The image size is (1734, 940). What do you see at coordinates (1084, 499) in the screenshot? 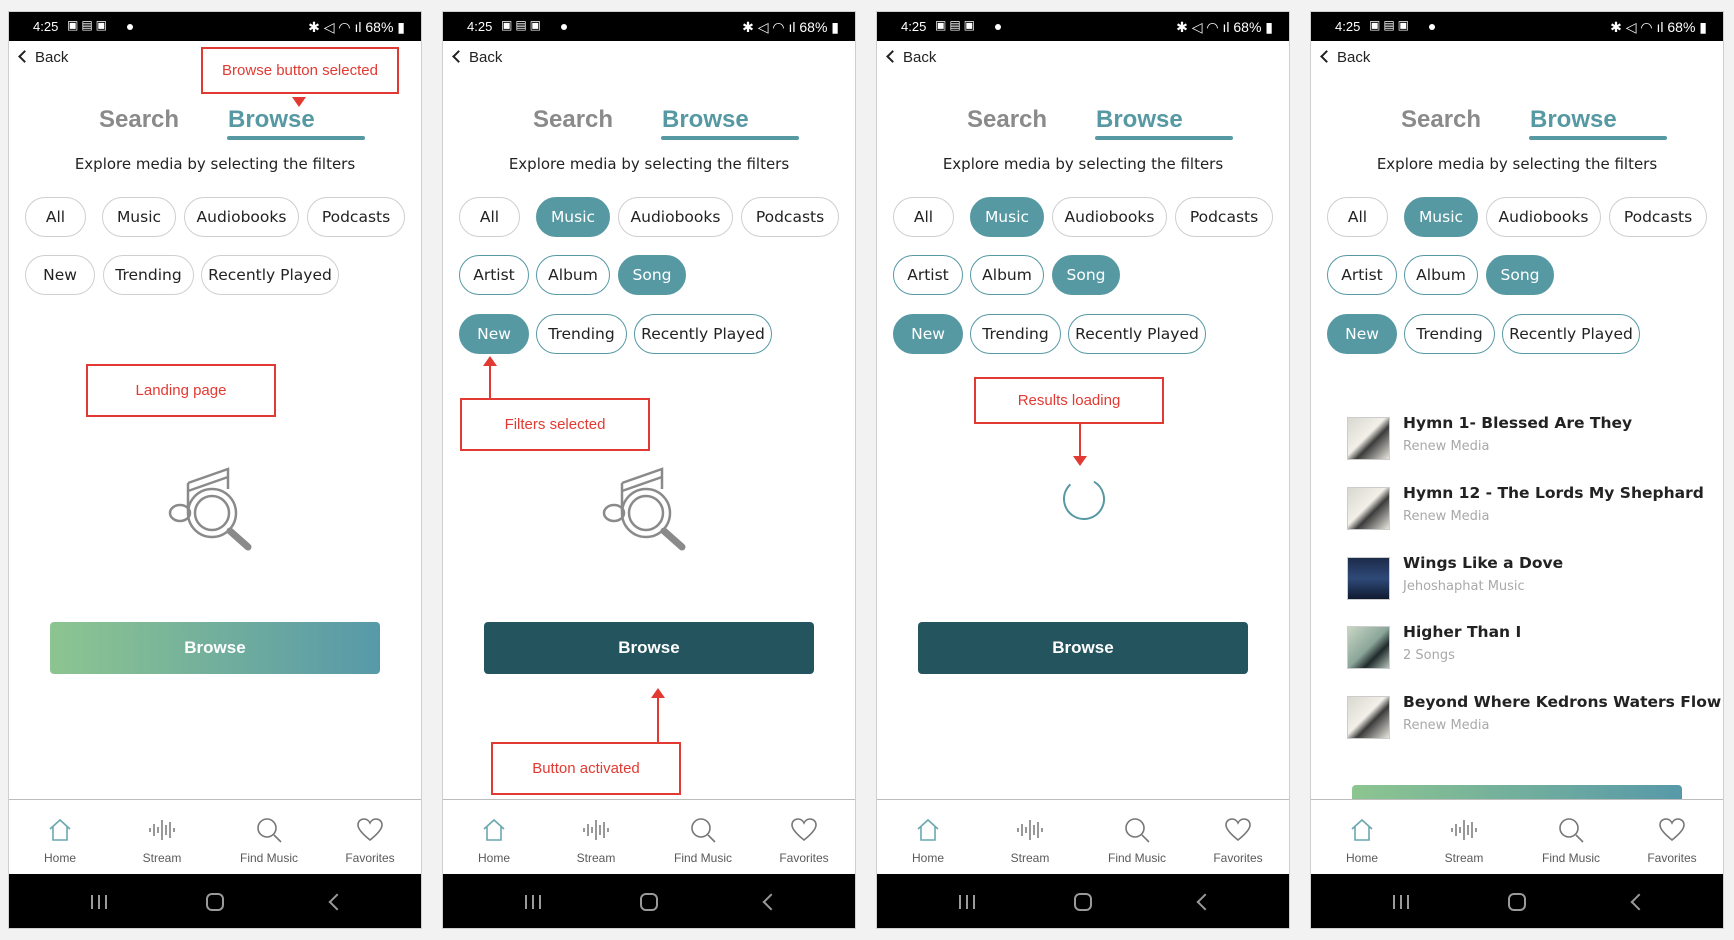
I see `loading-spinner` at bounding box center [1084, 499].